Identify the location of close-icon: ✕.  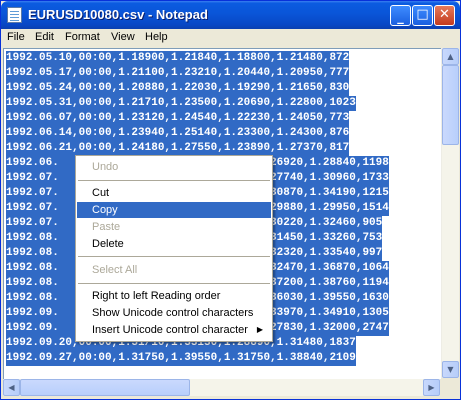
(444, 14).